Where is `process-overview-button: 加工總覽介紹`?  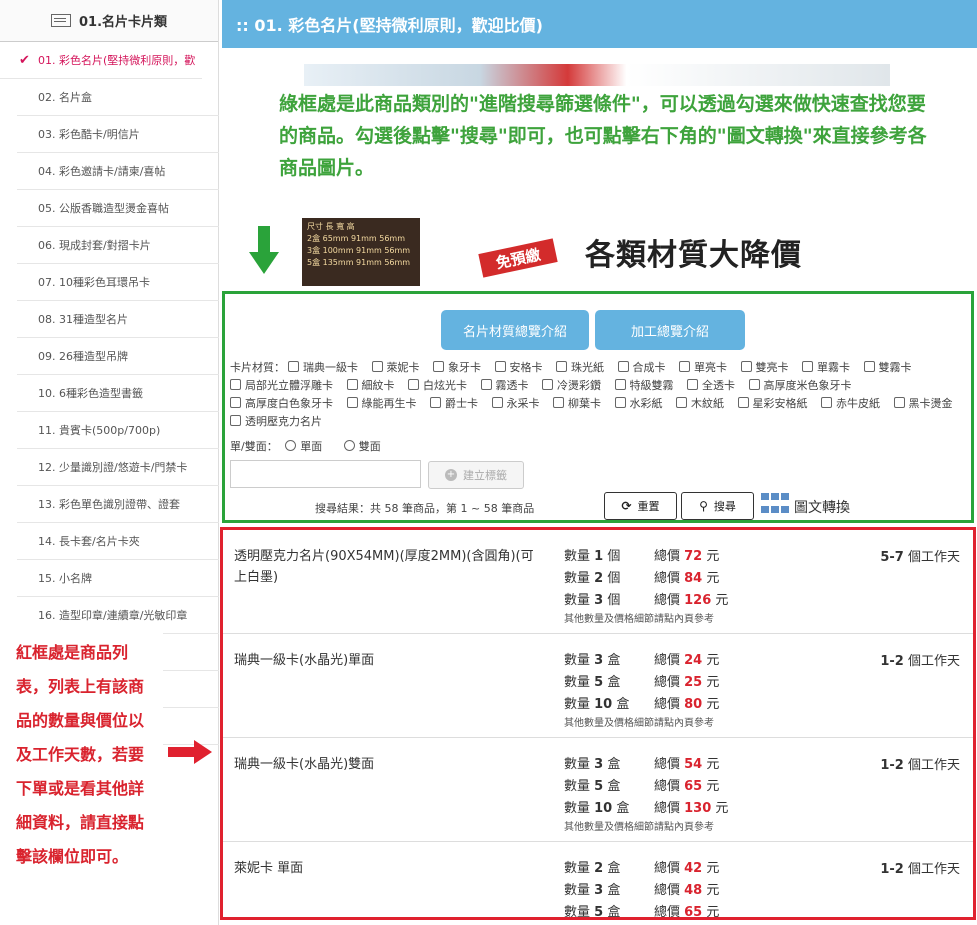
process-overview-button: 加工總覽介紹 is located at coordinates (670, 330).